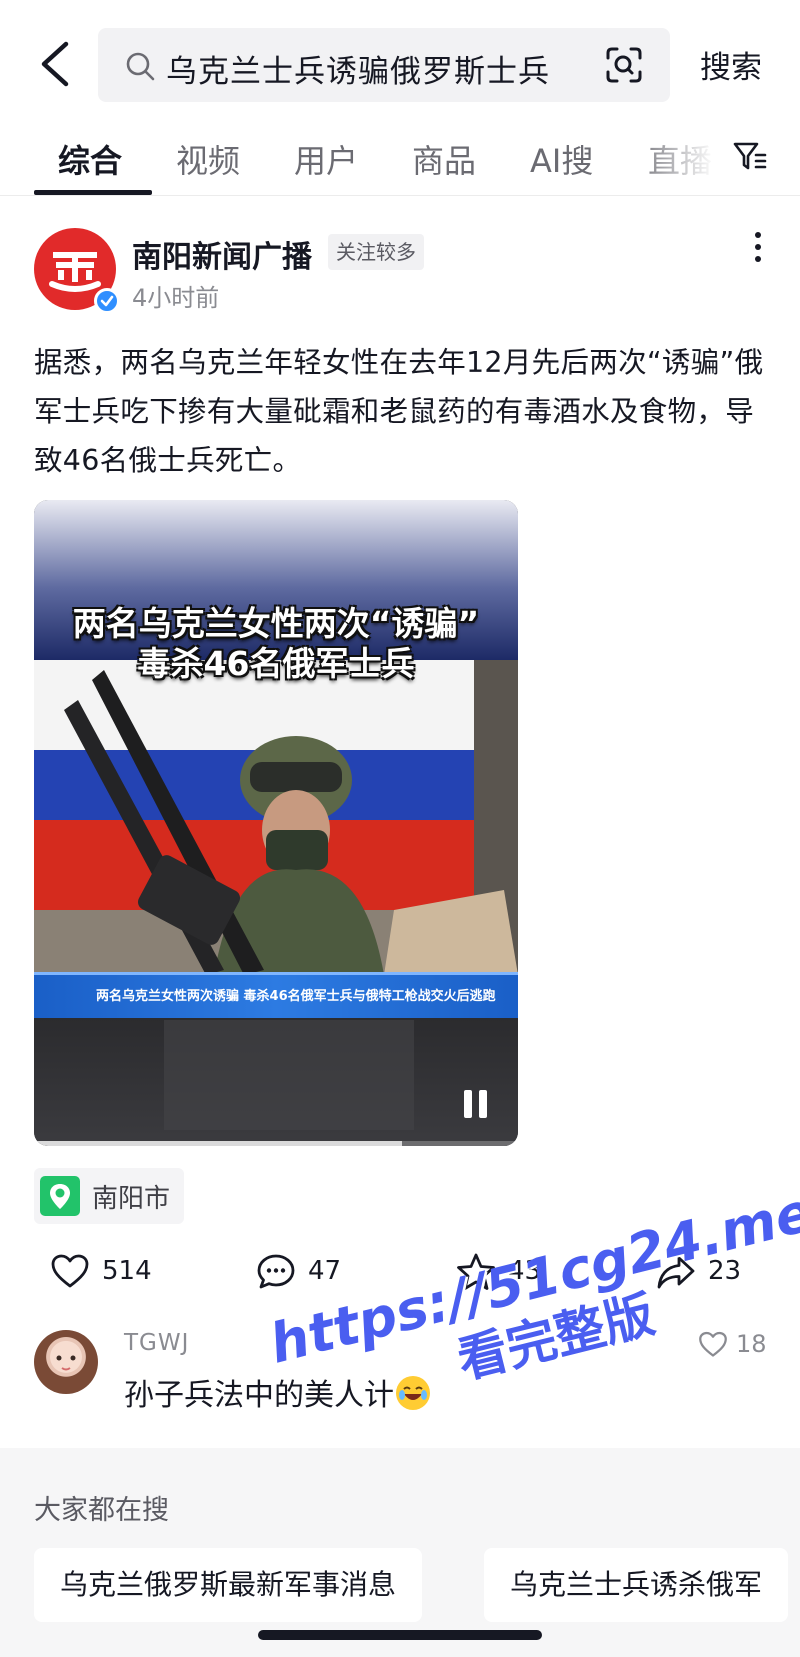  Describe the element at coordinates (208, 159) in the screenshot. I see `tab-video: 视频` at that location.